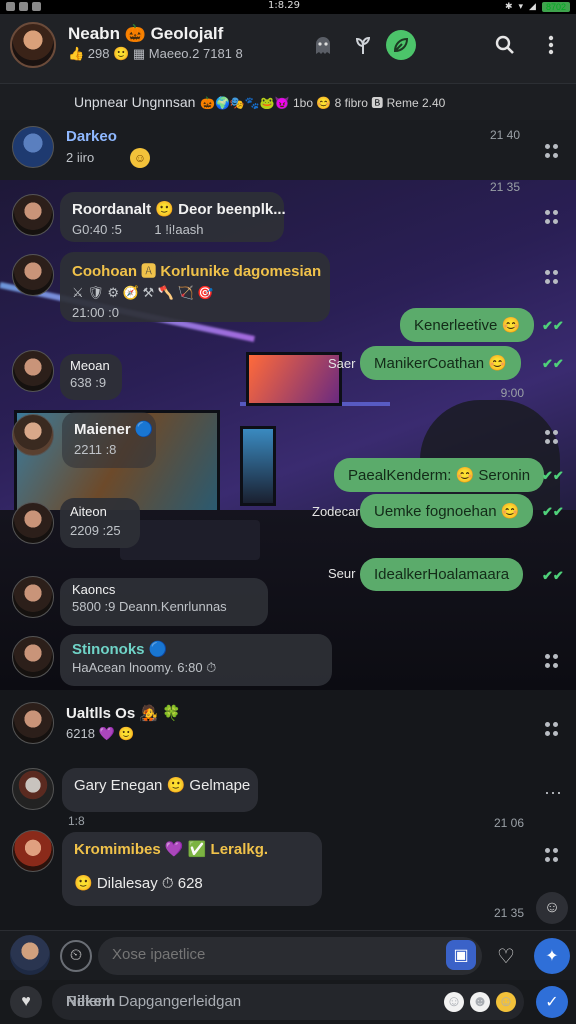 Image resolution: width=576 pixels, height=1024 pixels. Describe the element at coordinates (555, 6) in the screenshot. I see `battery-indicator: 8702` at that location.